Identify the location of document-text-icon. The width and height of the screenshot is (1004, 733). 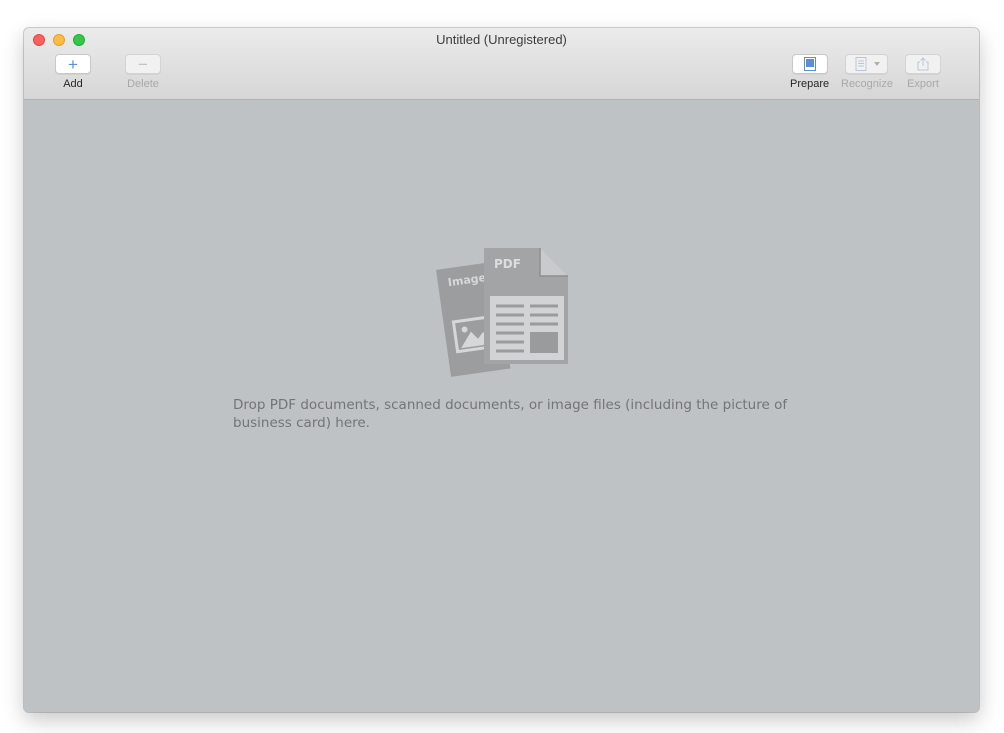
(861, 64).